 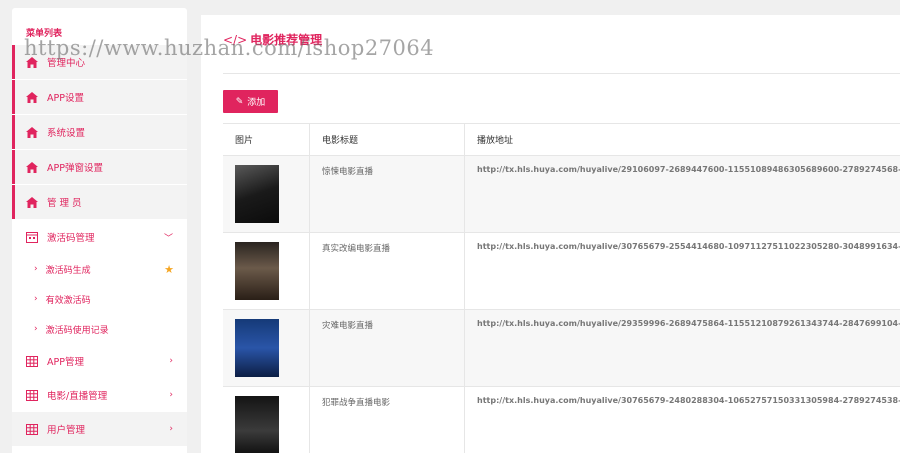 I want to click on chevron-down-icon: ﹀, so click(x=168, y=238).